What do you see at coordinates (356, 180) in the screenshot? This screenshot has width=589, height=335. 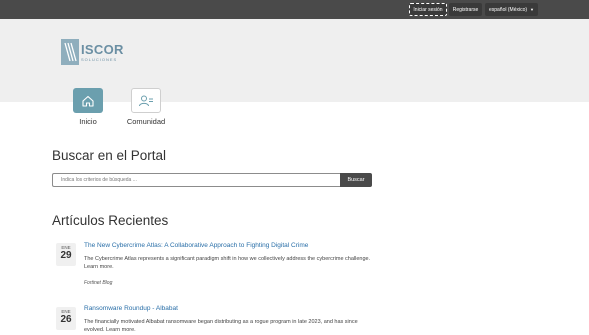 I see `search-button: Buscar` at bounding box center [356, 180].